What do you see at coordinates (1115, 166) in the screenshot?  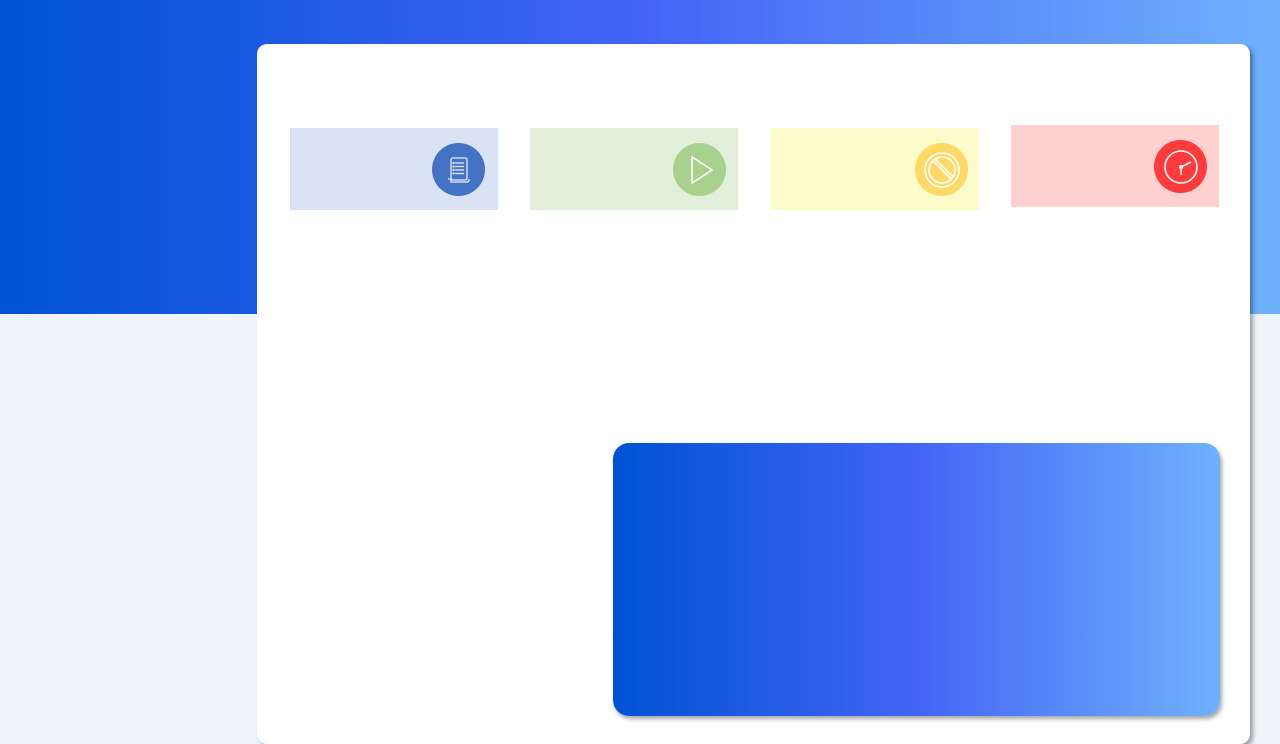 I see `stat-card-time` at bounding box center [1115, 166].